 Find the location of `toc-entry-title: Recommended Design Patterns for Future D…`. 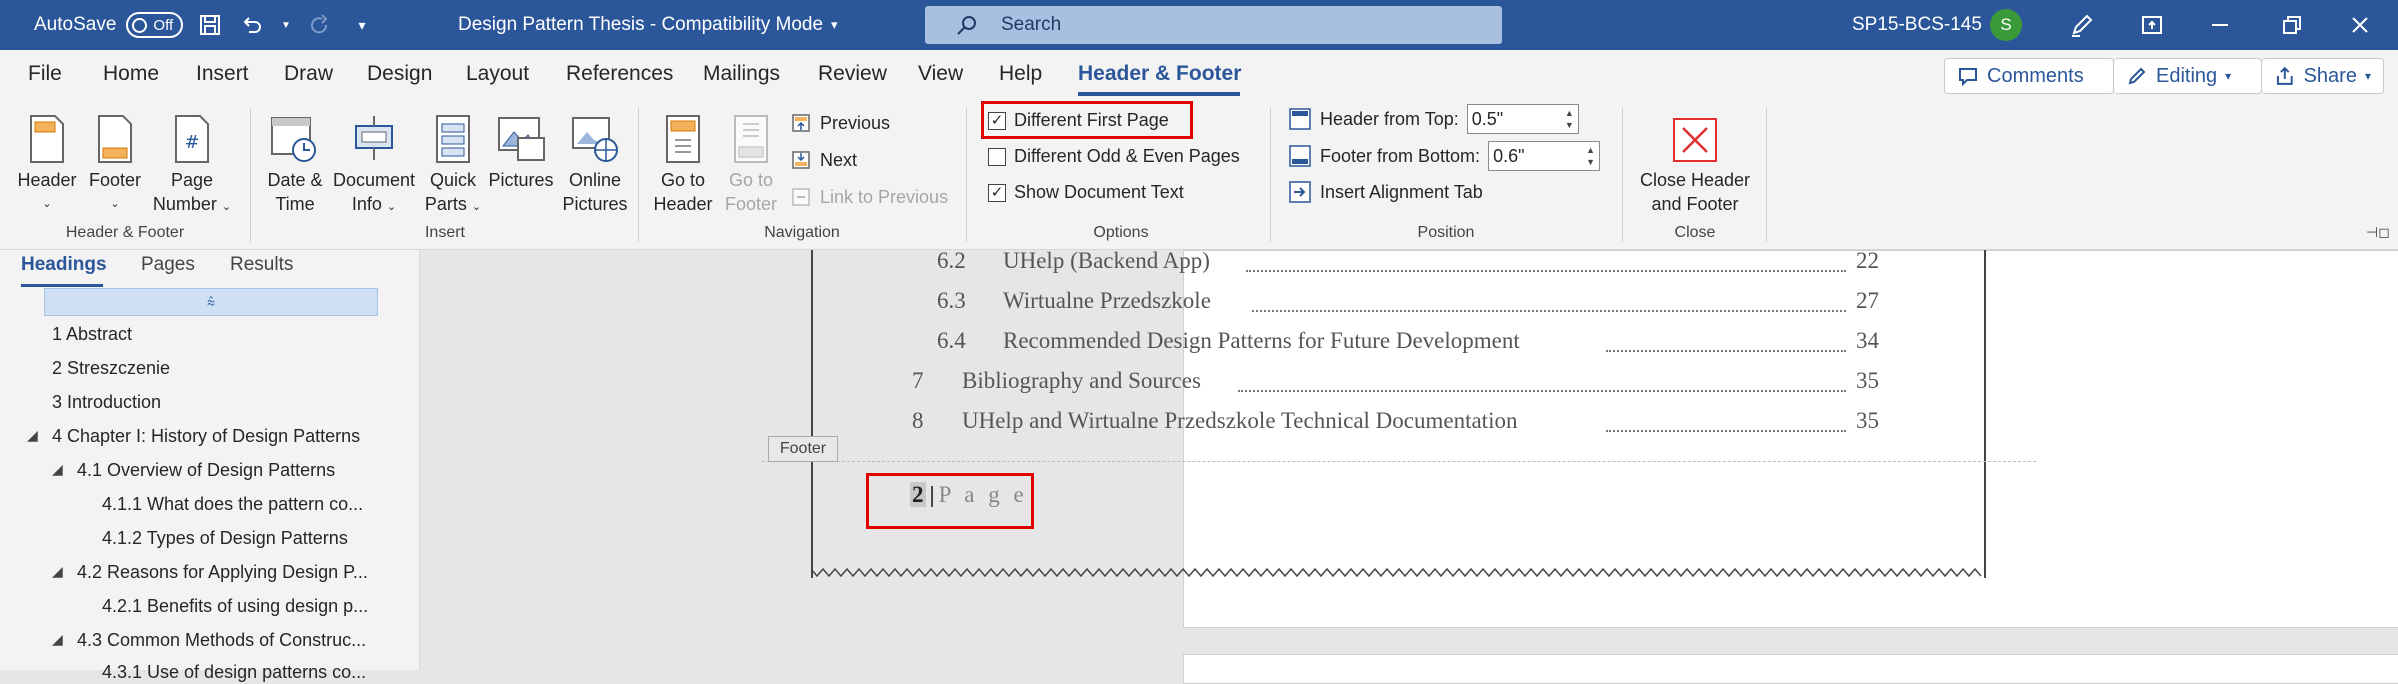

toc-entry-title: Recommended Design Patterns for Future D… is located at coordinates (1261, 341).